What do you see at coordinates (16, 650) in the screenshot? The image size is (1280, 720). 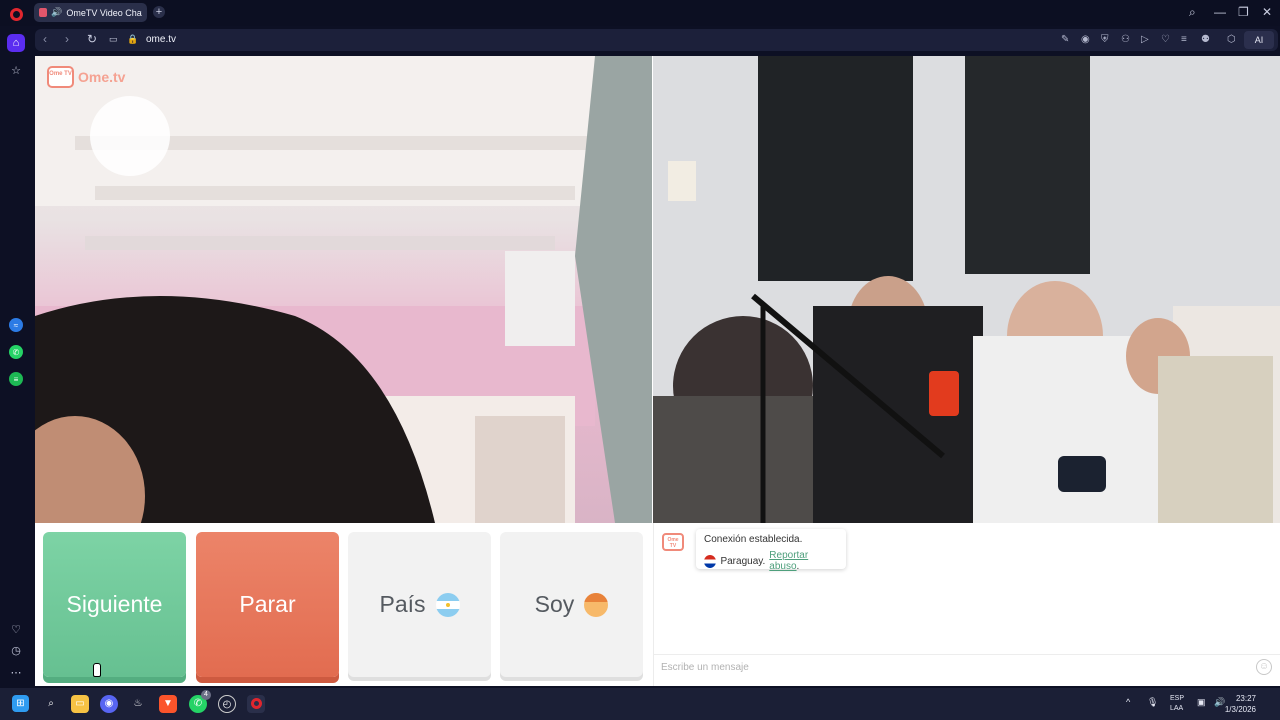 I see `history-icon: ◷` at bounding box center [16, 650].